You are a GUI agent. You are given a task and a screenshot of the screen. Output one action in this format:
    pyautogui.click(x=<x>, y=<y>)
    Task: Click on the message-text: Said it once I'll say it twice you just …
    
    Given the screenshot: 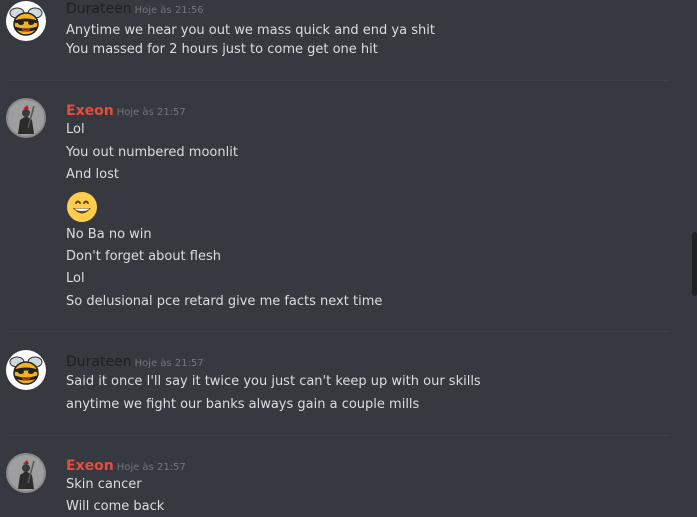 What is the action you would take?
    pyautogui.click(x=273, y=381)
    